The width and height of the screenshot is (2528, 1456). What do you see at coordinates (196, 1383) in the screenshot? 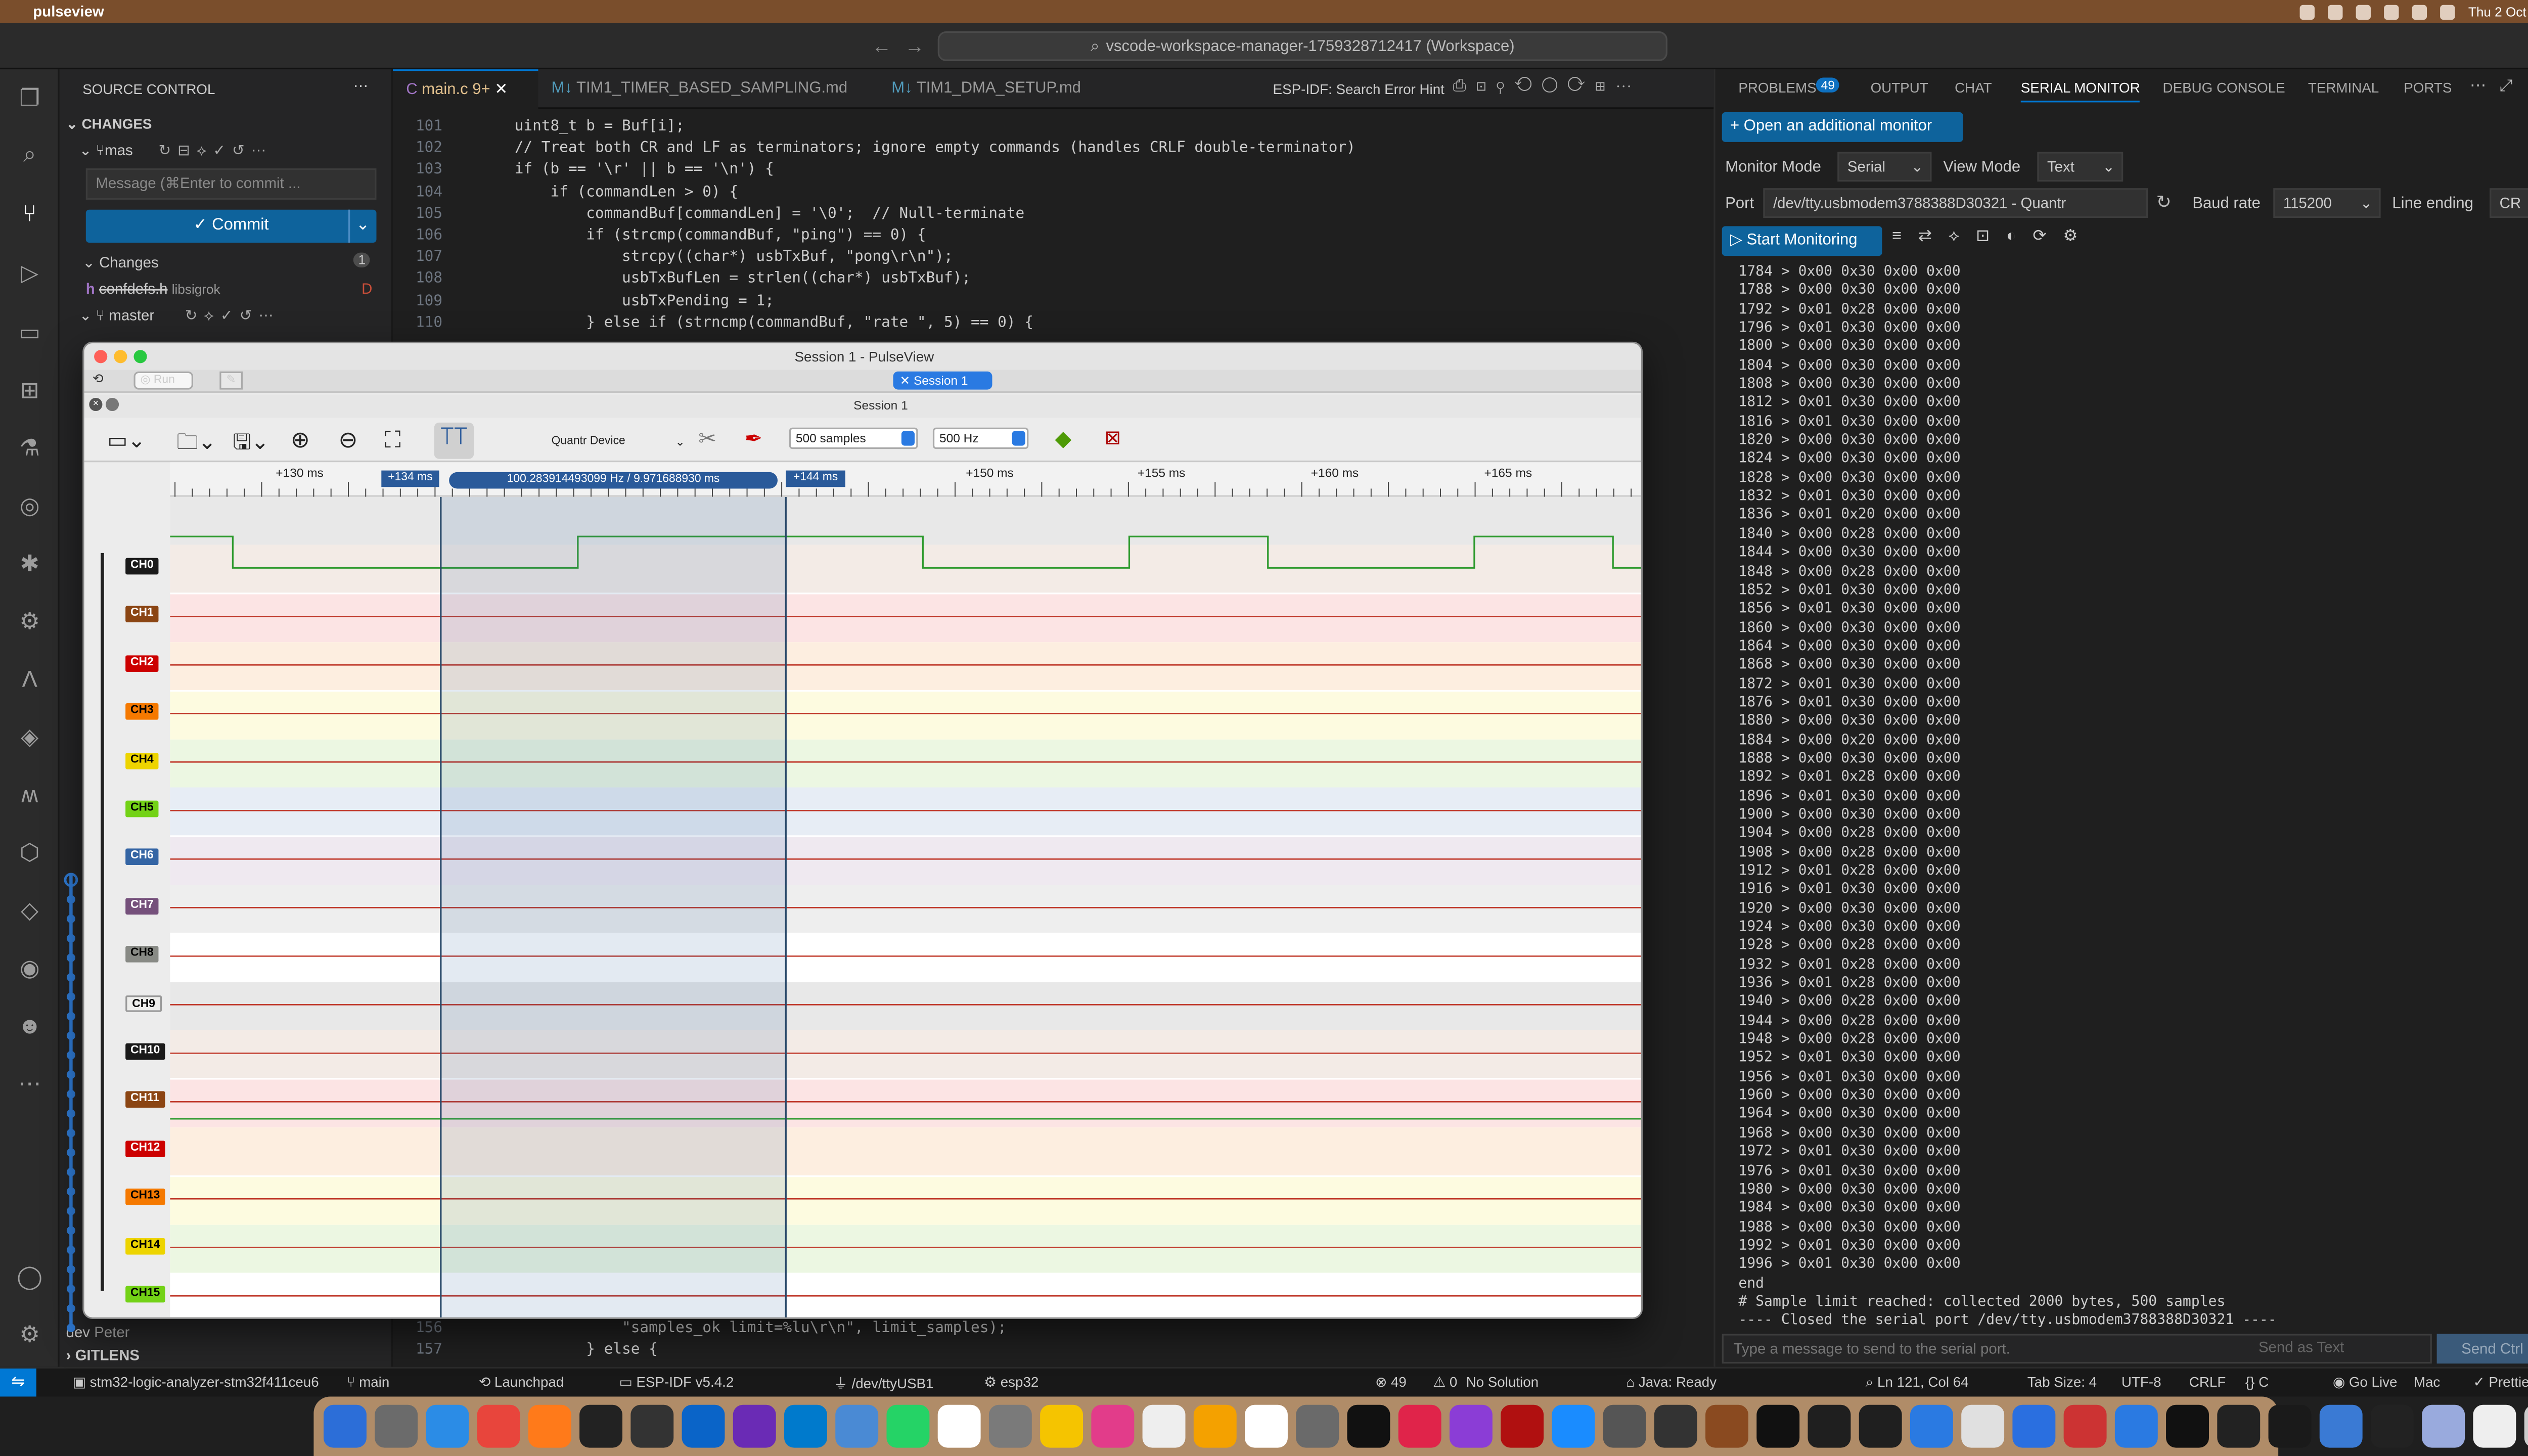
I see `status-project: ▣ stm32-logic-analyzer-stm32f411ceu6` at bounding box center [196, 1383].